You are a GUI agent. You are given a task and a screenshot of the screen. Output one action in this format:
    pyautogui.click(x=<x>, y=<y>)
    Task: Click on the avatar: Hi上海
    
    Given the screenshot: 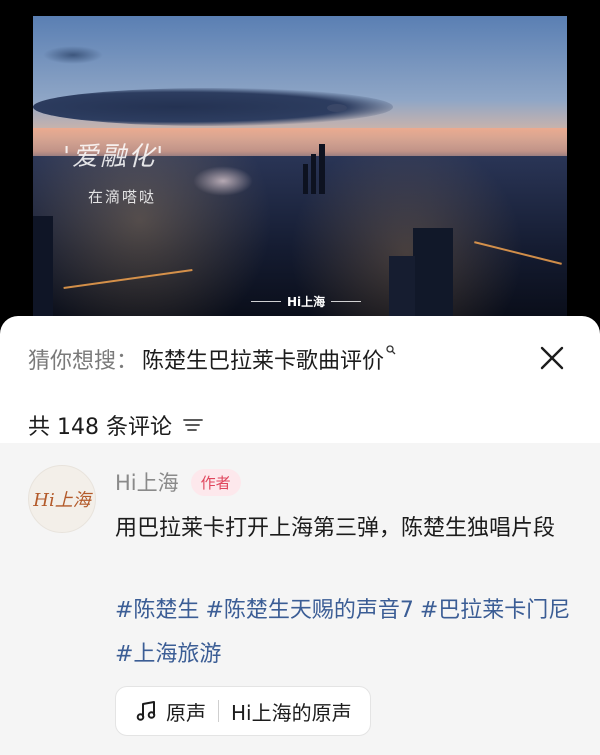 What is the action you would take?
    pyautogui.click(x=62, y=499)
    